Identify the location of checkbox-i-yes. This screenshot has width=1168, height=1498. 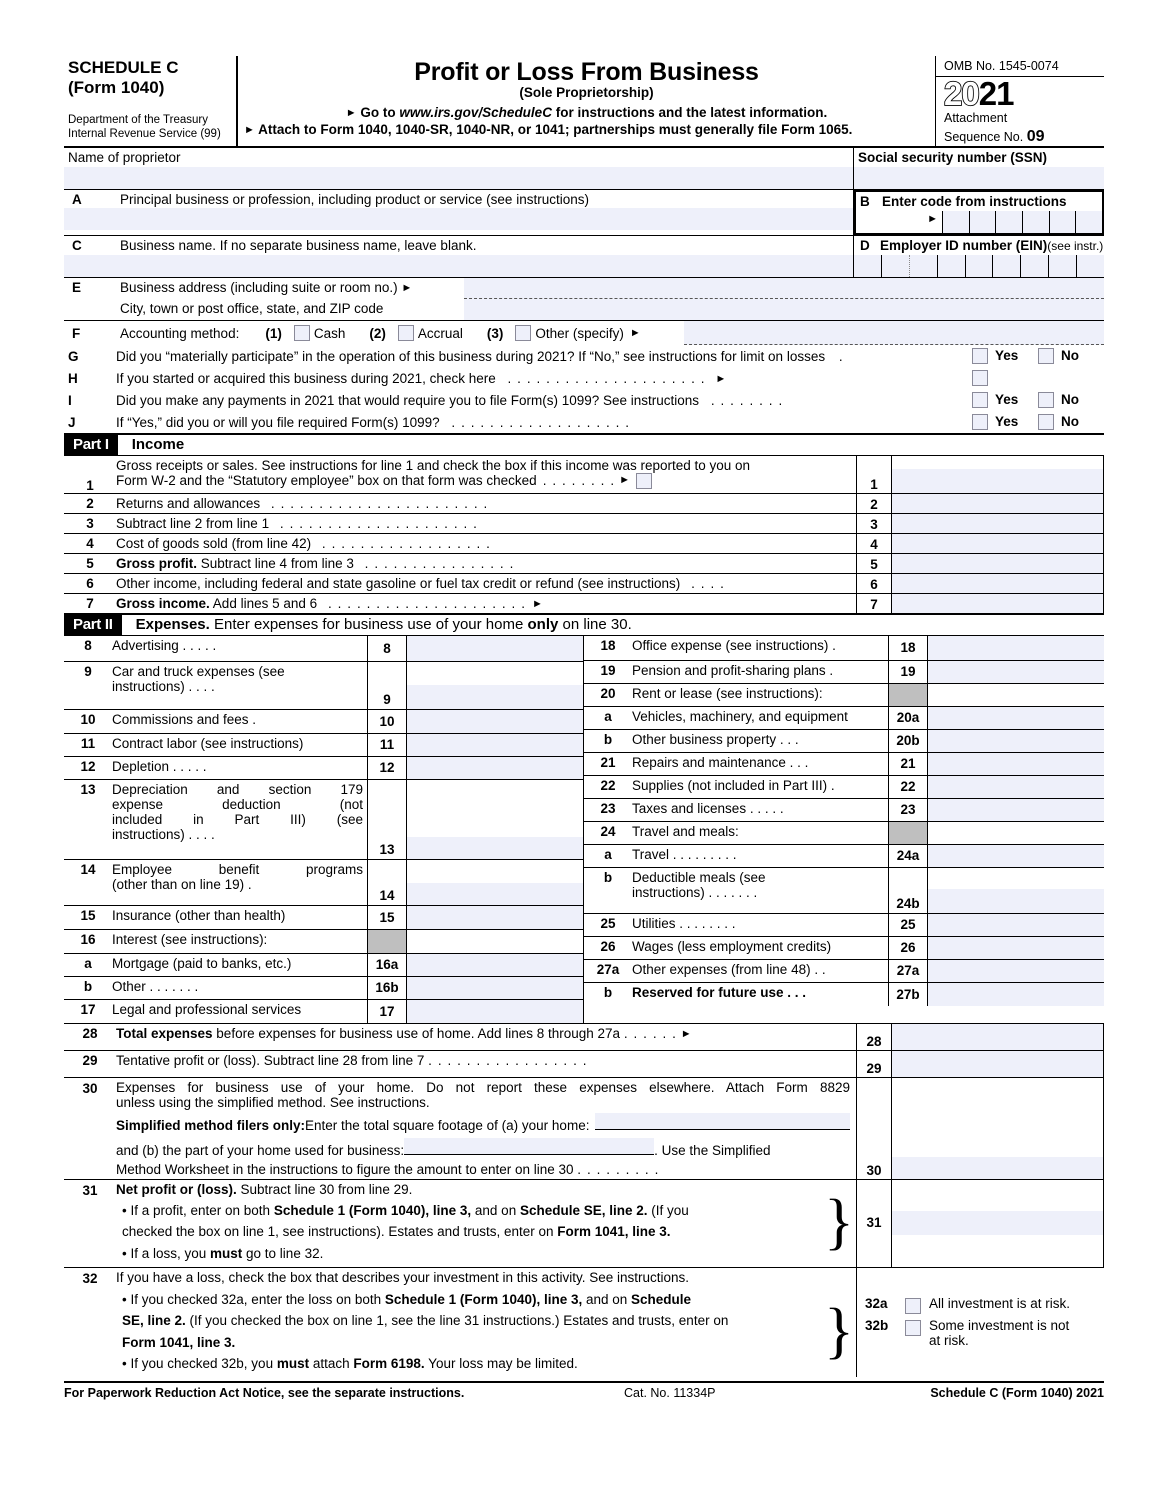
(980, 399).